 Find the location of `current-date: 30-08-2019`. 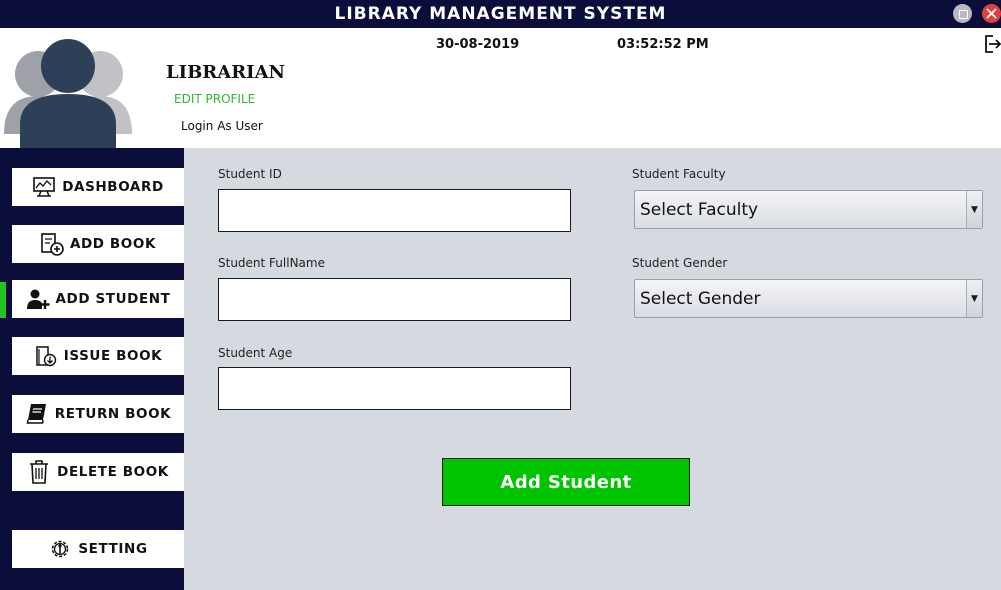

current-date: 30-08-2019 is located at coordinates (478, 44).